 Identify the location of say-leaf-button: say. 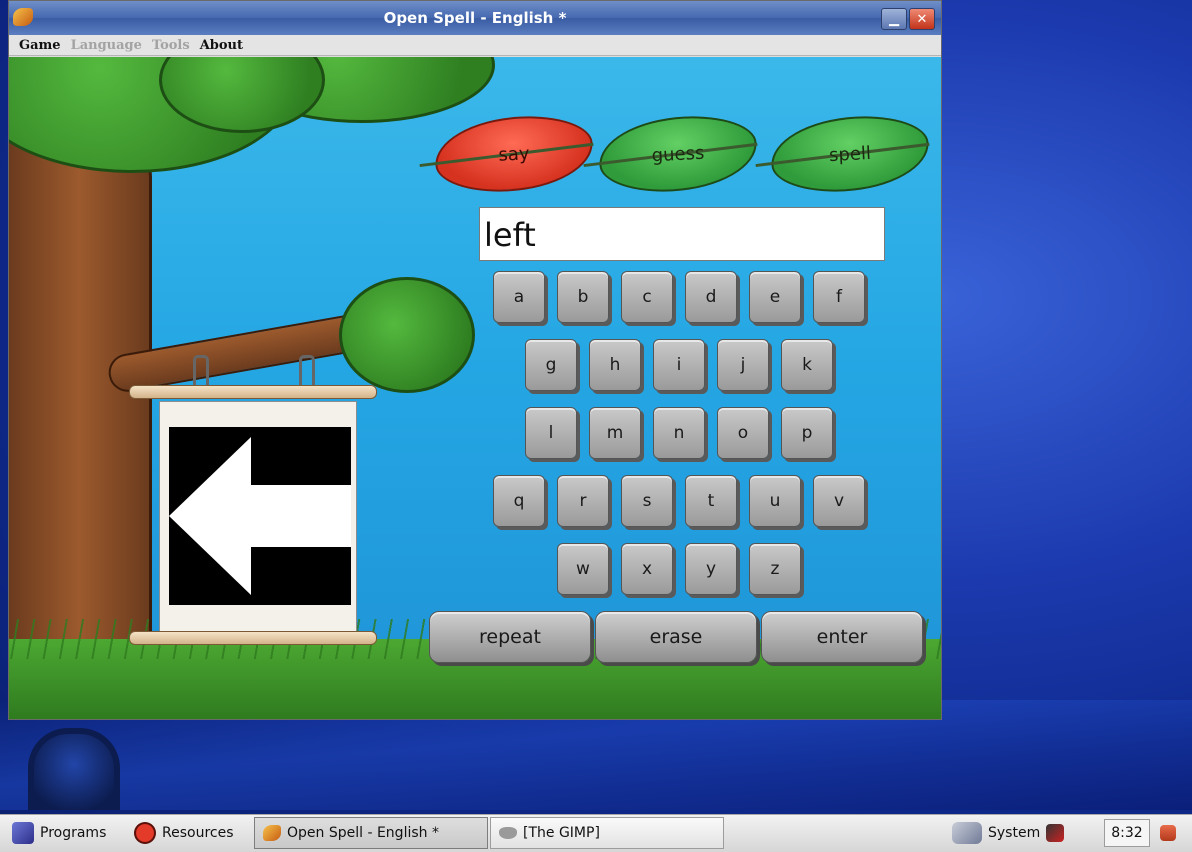
(514, 154).